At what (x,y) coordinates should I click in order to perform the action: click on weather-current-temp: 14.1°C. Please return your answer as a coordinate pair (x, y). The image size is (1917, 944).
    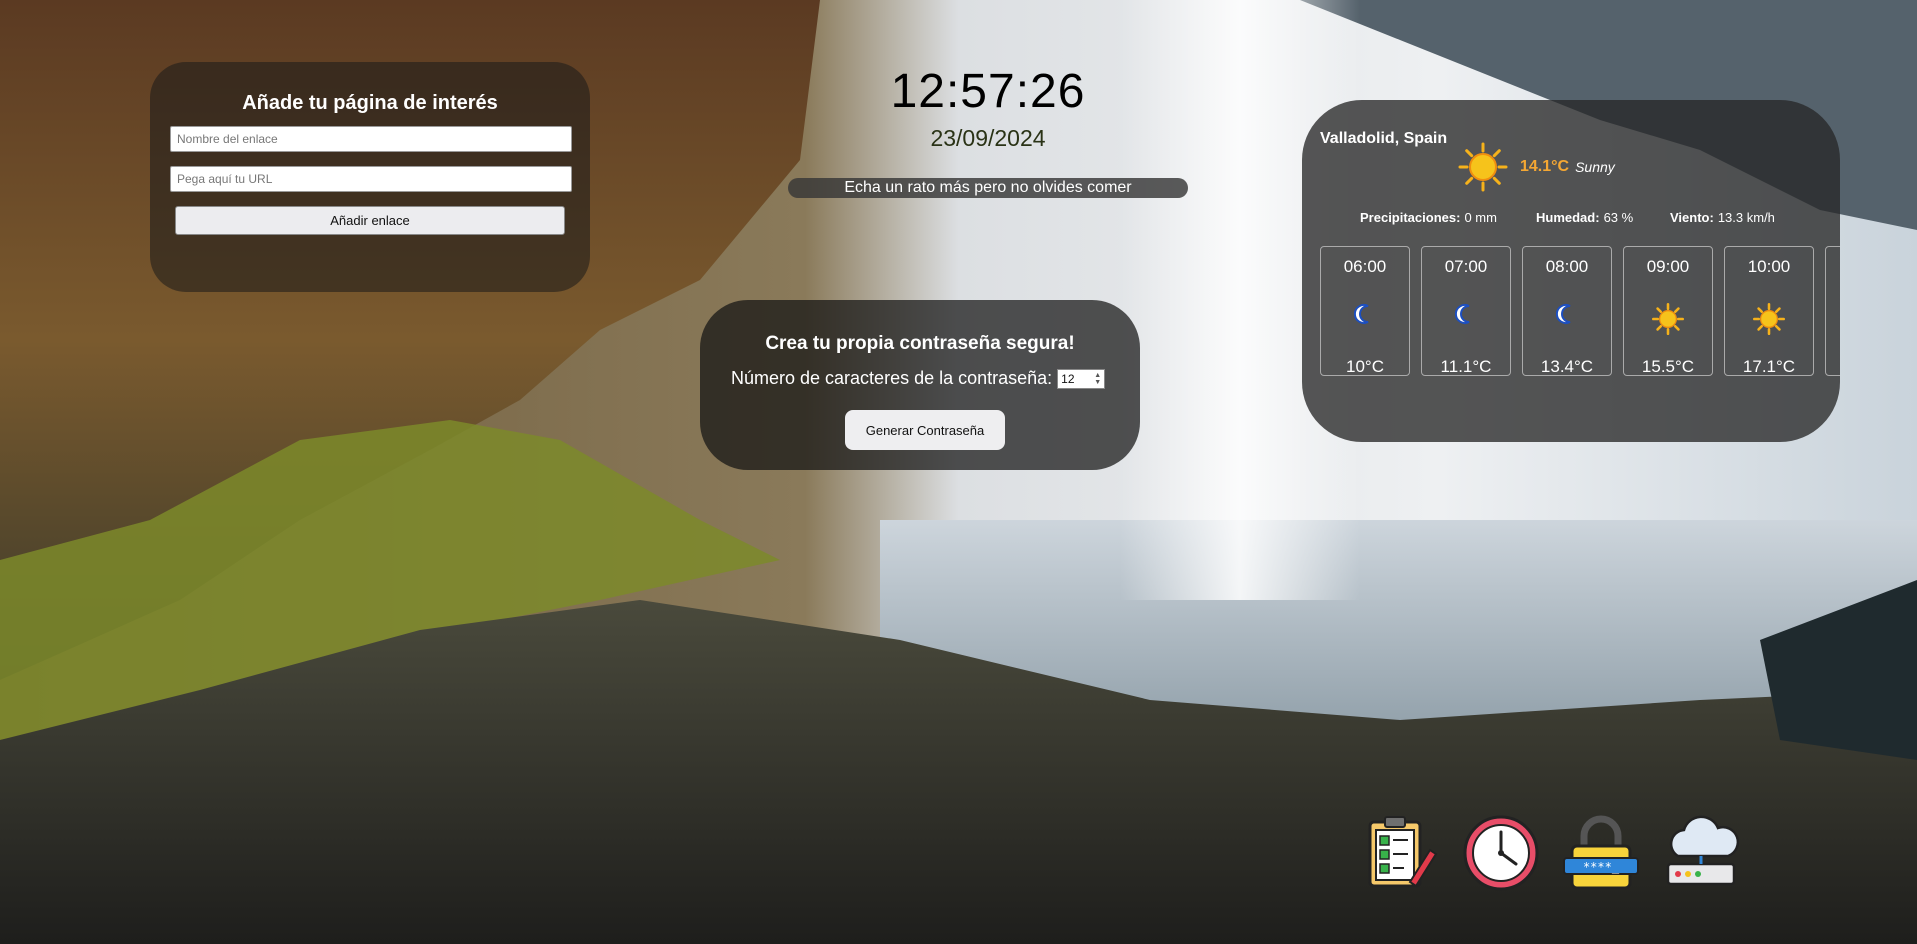
    Looking at the image, I should click on (1545, 166).